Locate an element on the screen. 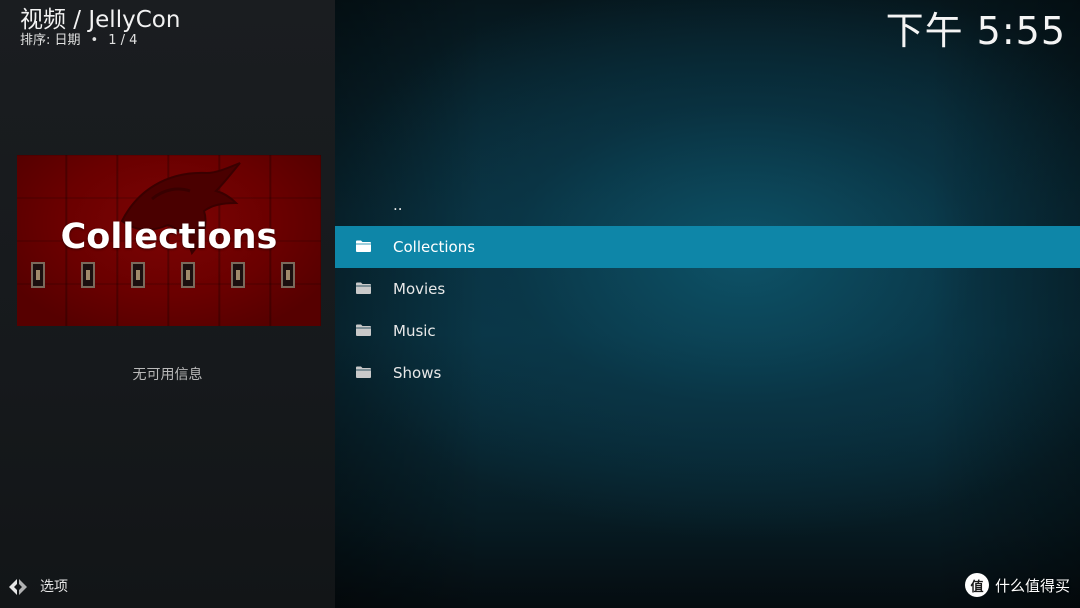  options-arrows-icon is located at coordinates (18, 587).